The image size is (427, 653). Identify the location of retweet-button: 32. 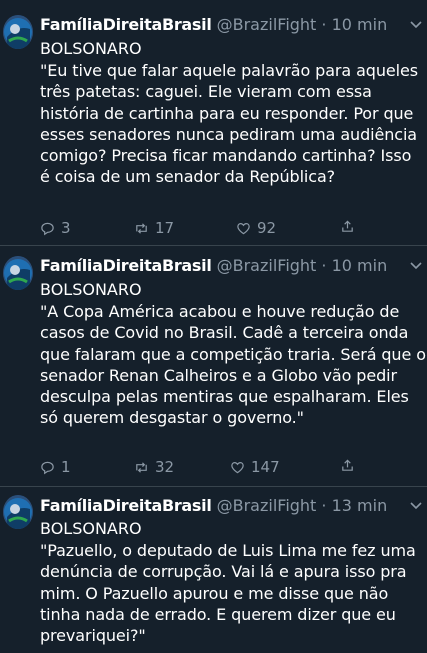
(154, 467).